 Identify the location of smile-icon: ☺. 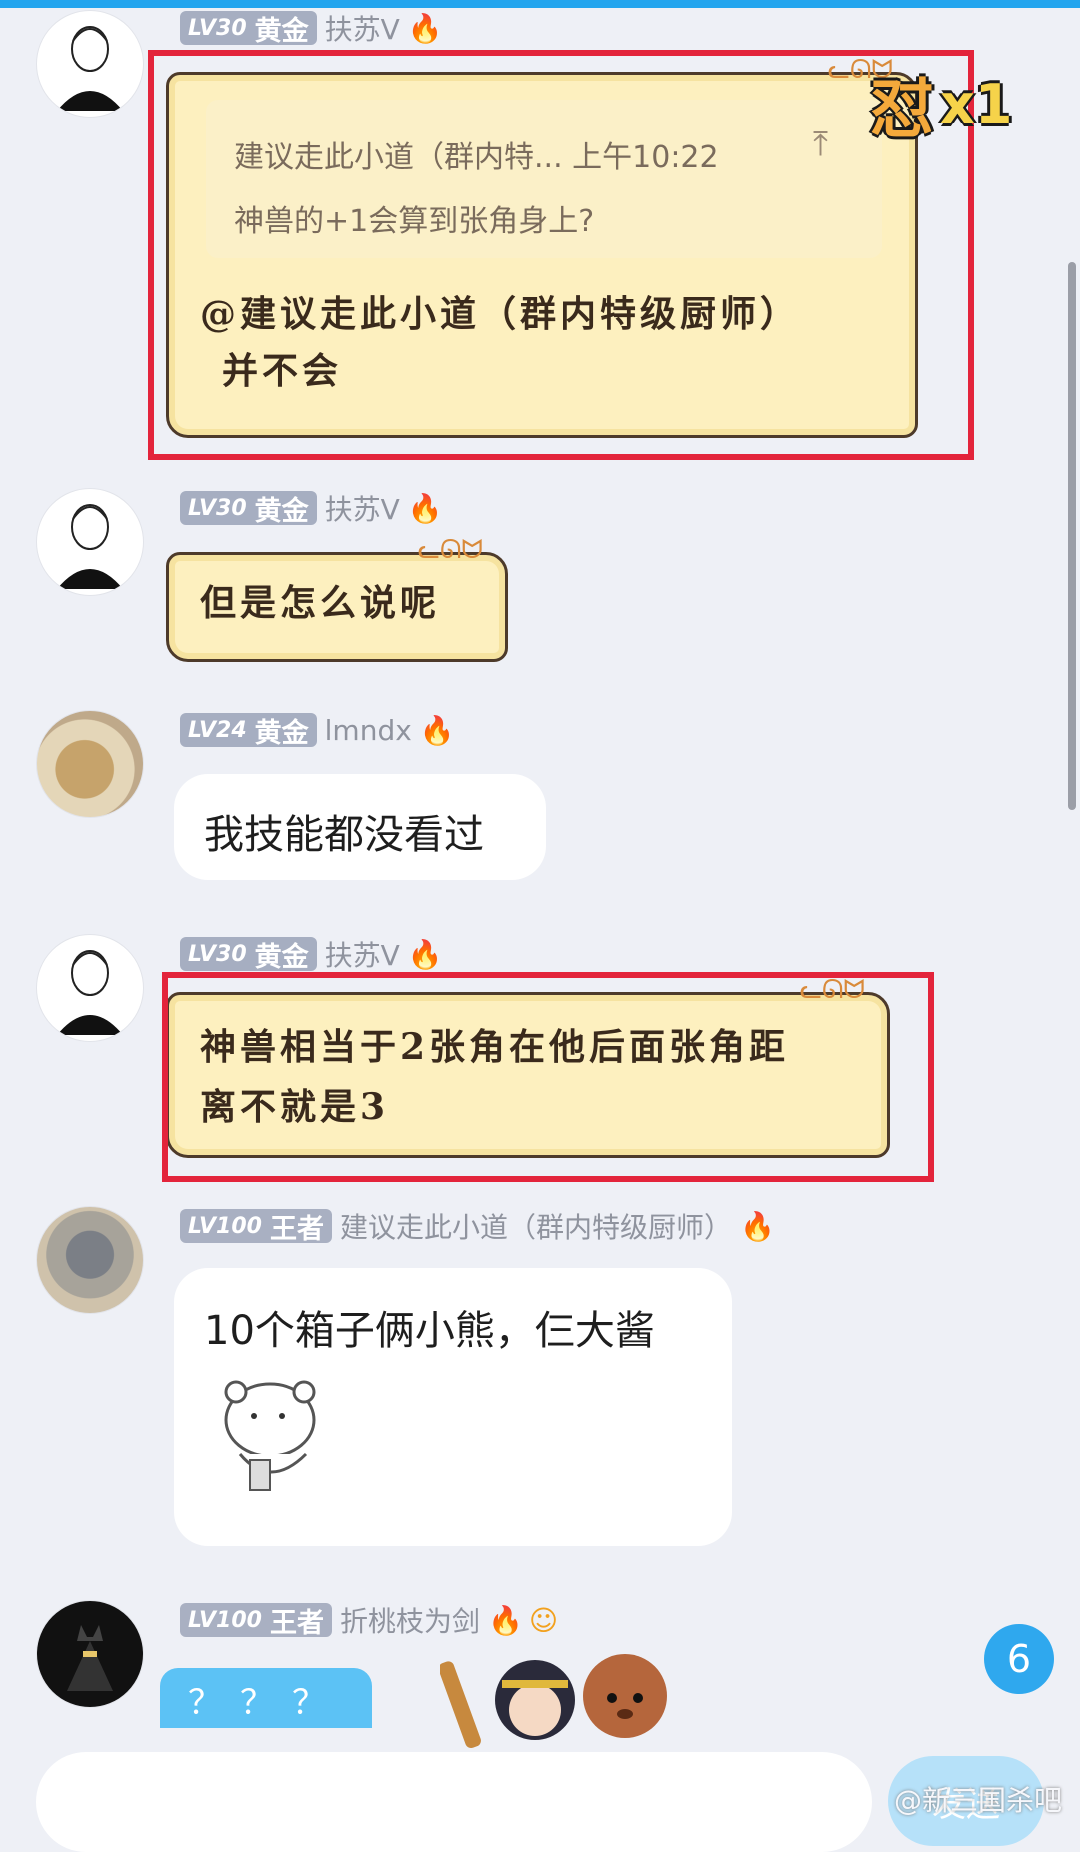
(543, 1620).